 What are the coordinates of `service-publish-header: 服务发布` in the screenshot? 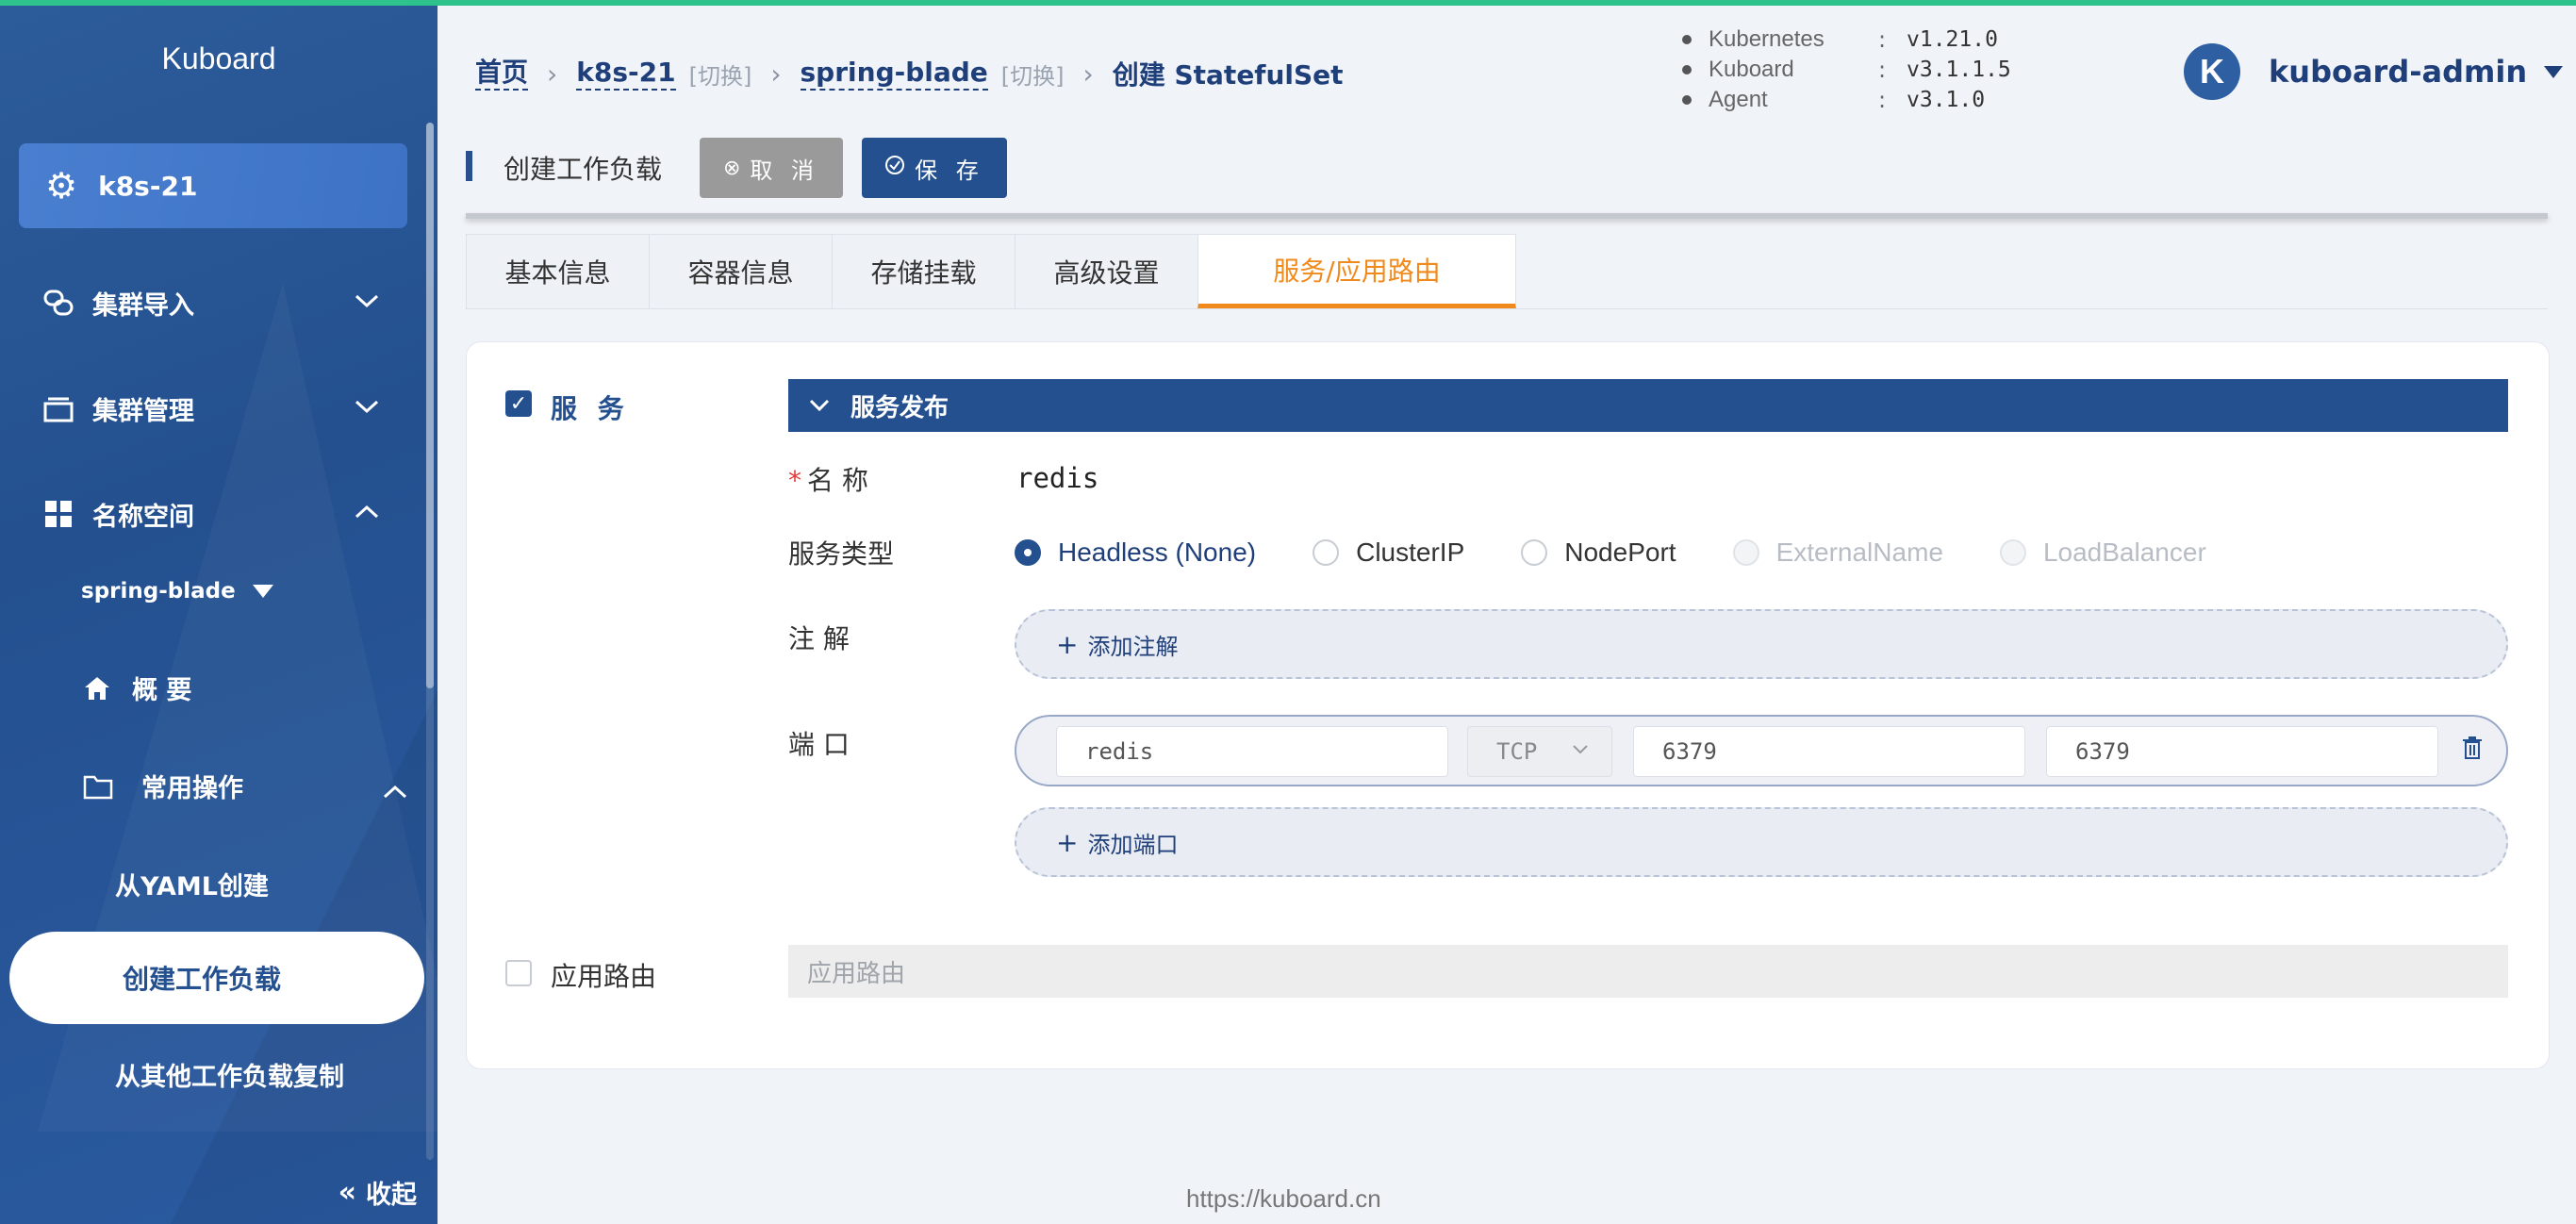 It's located at (1648, 405).